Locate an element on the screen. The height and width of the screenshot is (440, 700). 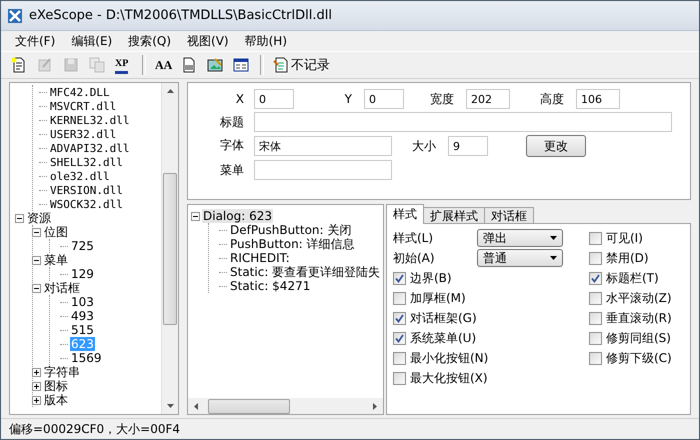
field-label: 标题 is located at coordinates (232, 122).